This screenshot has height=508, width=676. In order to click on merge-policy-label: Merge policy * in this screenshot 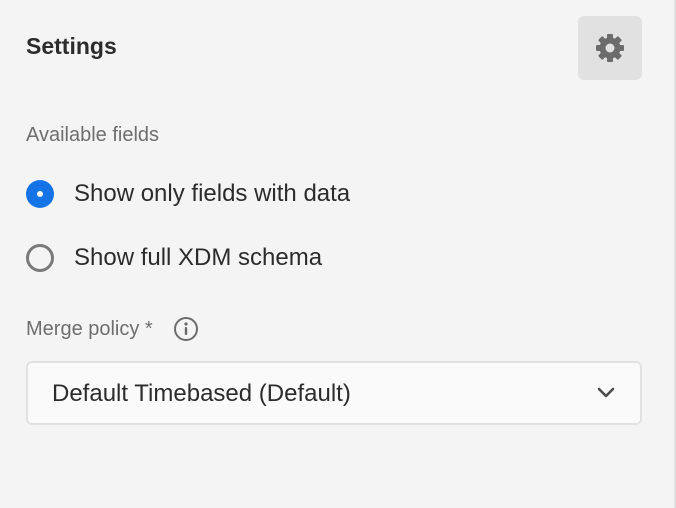, I will do `click(89, 328)`.